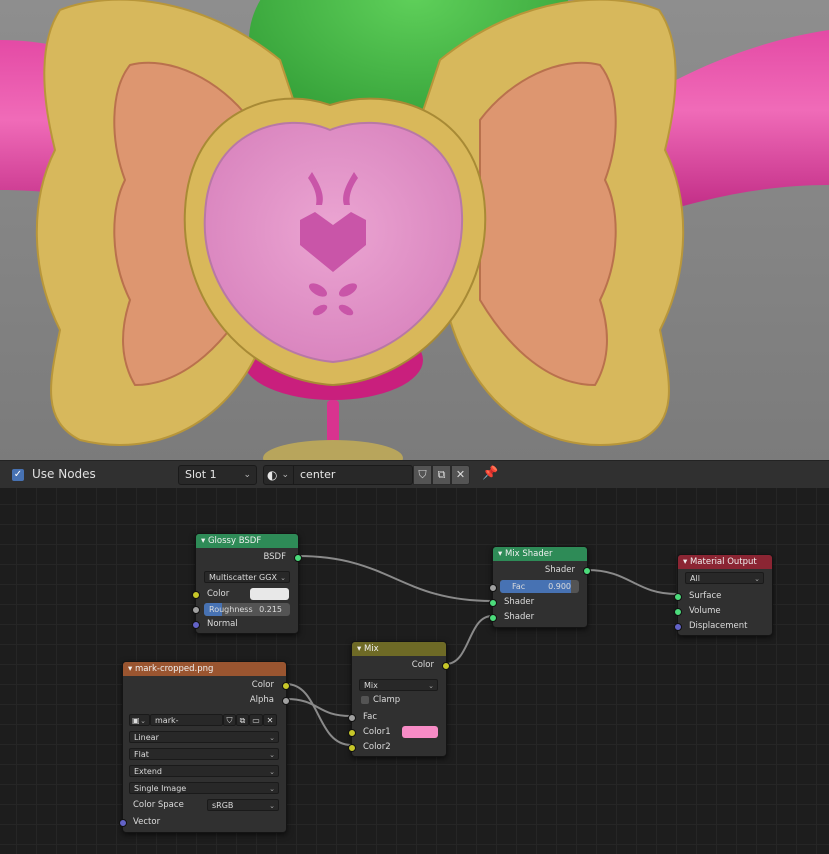 This screenshot has height=854, width=829. What do you see at coordinates (218, 594) in the screenshot?
I see `color-label: Color` at bounding box center [218, 594].